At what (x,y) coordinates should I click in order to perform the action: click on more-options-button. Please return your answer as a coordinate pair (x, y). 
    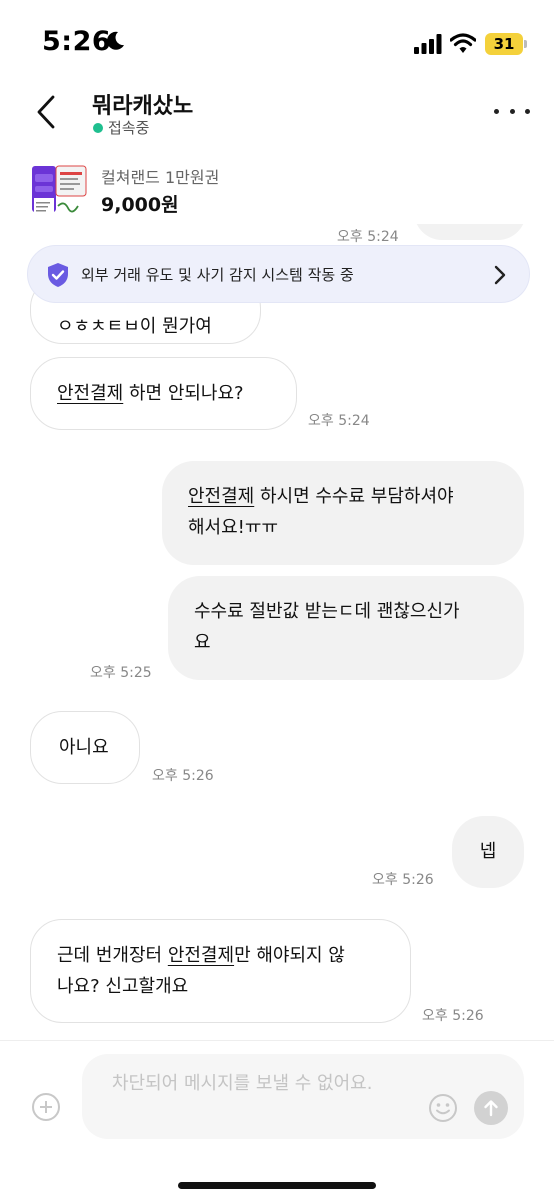
    Looking at the image, I should click on (512, 111).